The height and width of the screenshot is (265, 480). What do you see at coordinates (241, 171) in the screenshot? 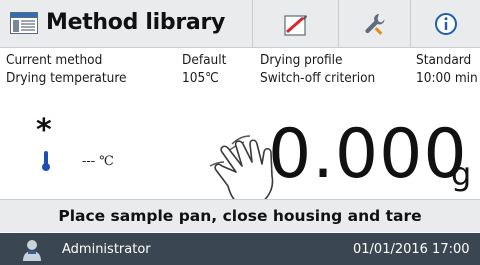
I see `tap-hand-icon` at bounding box center [241, 171].